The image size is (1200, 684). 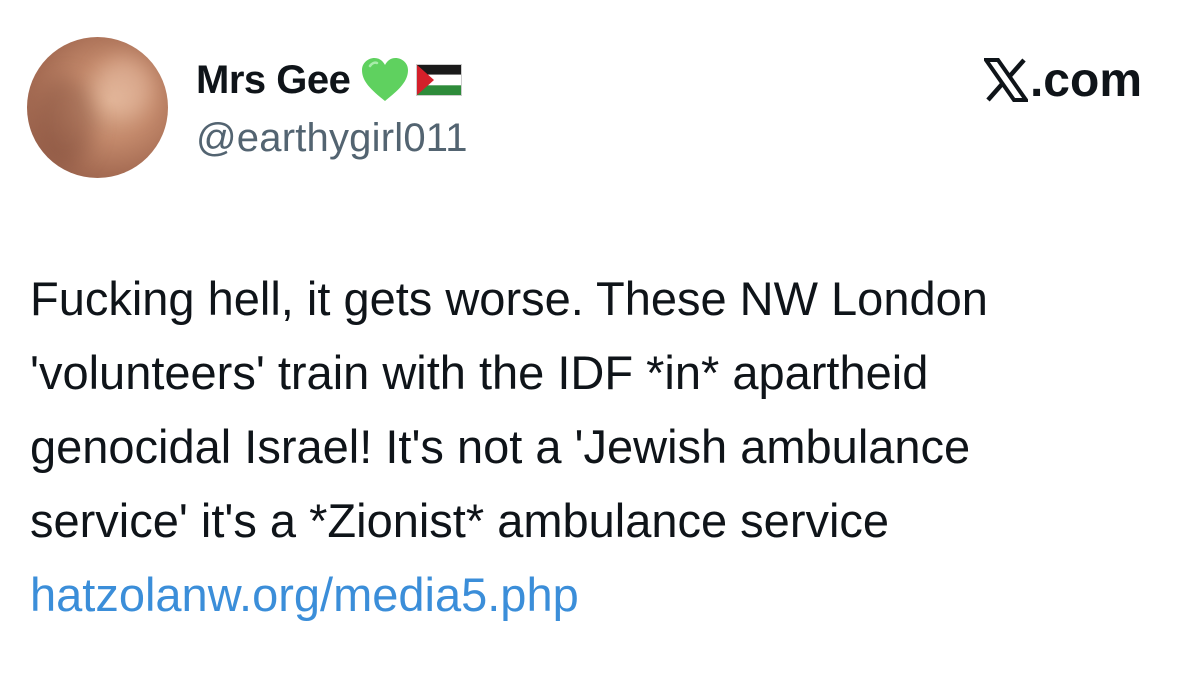 What do you see at coordinates (439, 80) in the screenshot?
I see `palestine-flag-icon` at bounding box center [439, 80].